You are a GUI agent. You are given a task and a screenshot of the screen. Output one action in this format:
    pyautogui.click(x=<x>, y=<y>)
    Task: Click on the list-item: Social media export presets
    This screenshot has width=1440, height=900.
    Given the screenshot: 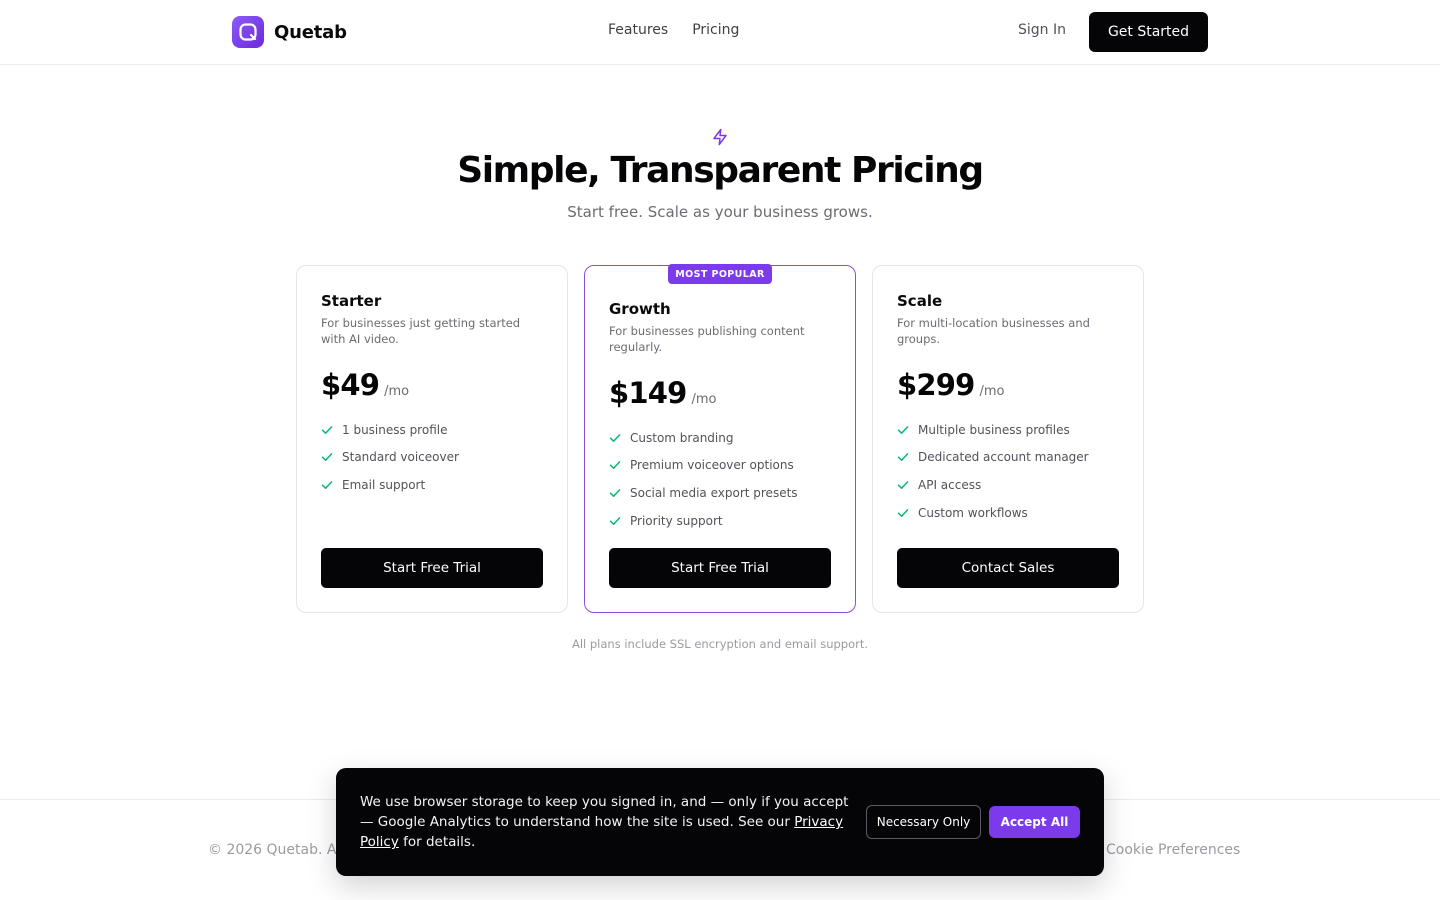 What is the action you would take?
    pyautogui.click(x=720, y=493)
    